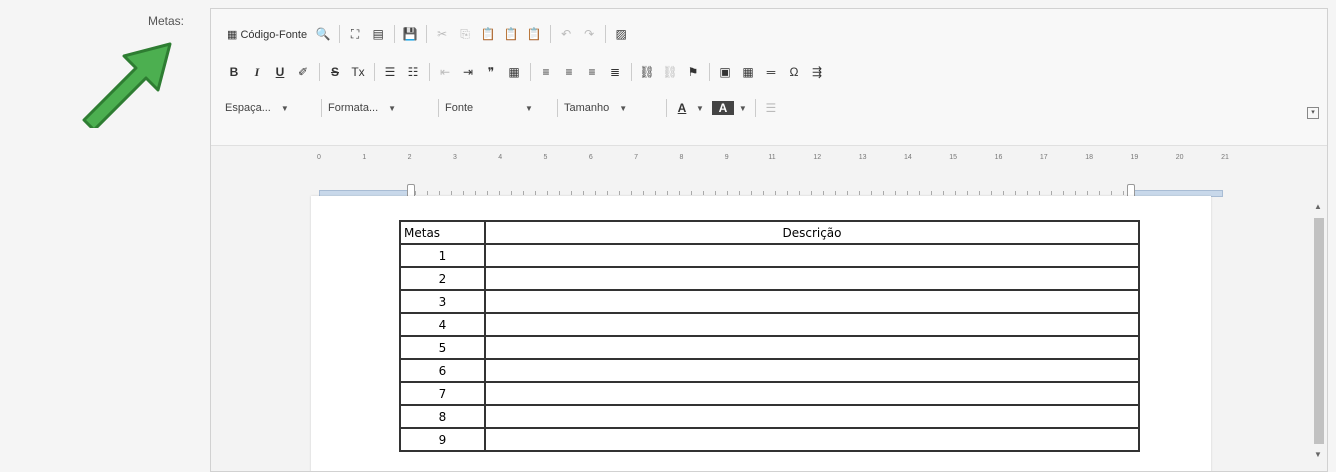 Image resolution: width=1336 pixels, height=472 pixels. Describe the element at coordinates (722, 108) in the screenshot. I see `bg-color-button: A` at that location.